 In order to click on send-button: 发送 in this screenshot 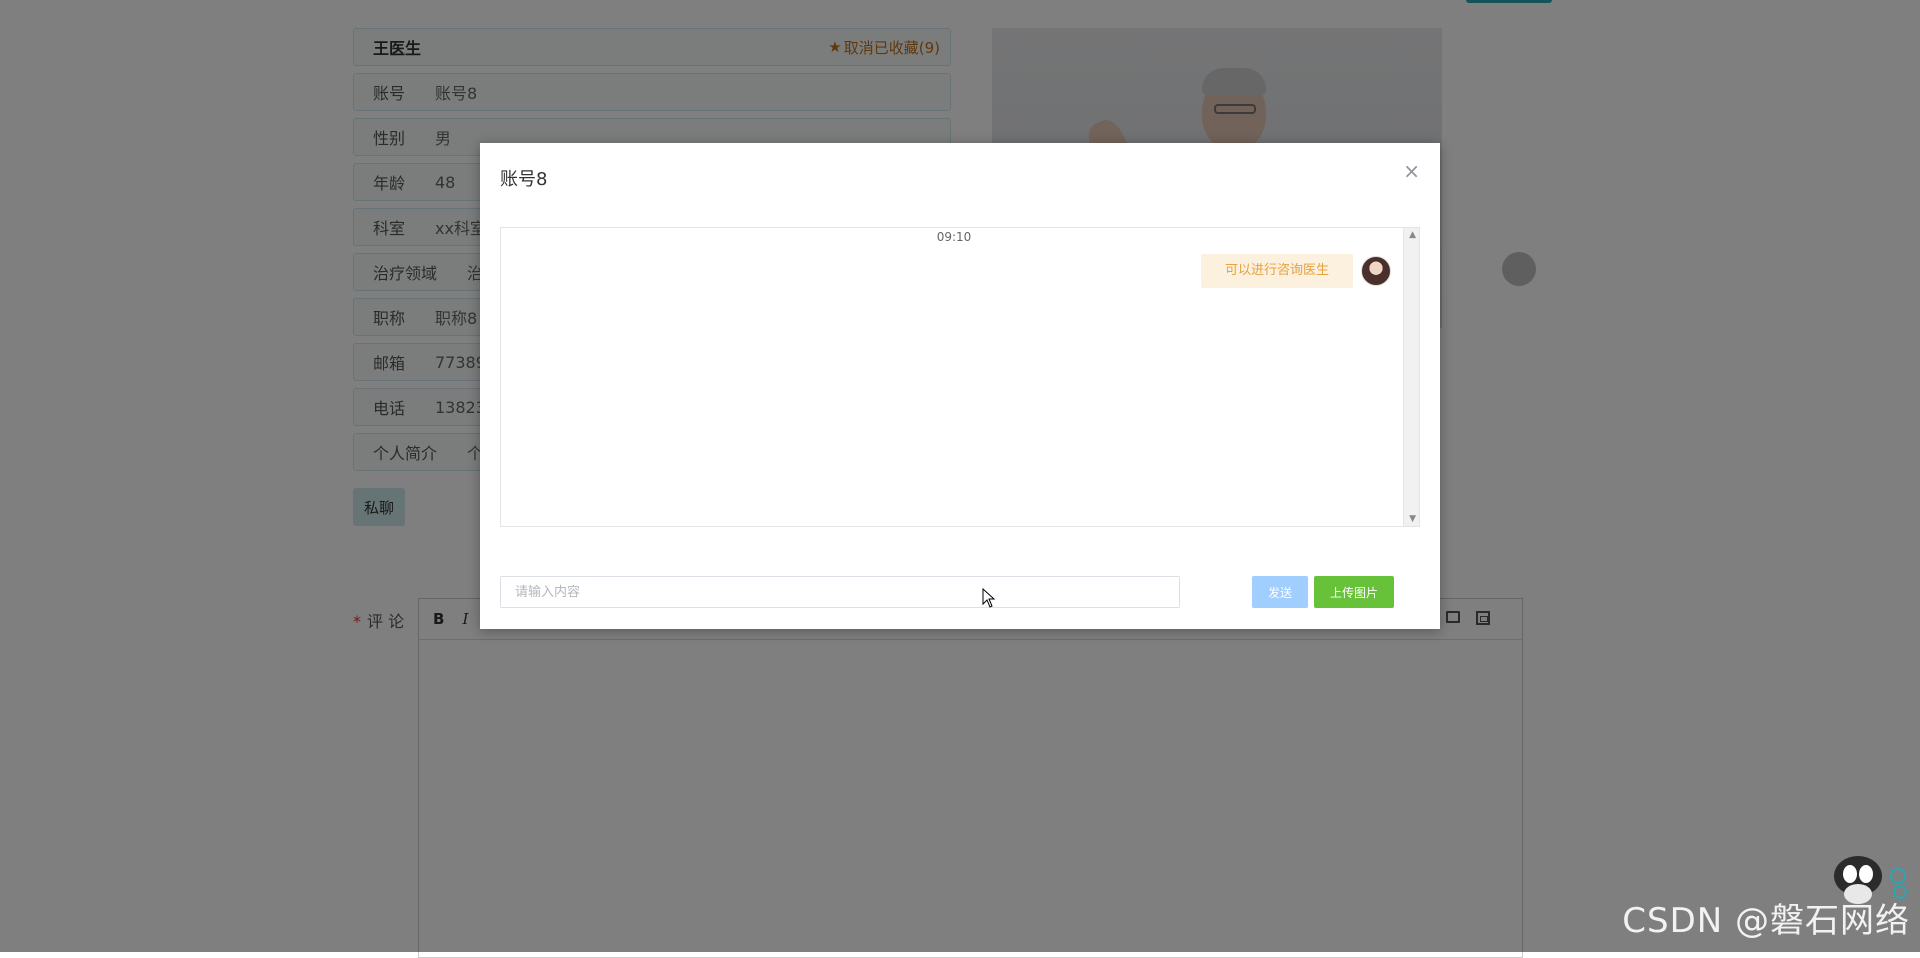, I will do `click(1280, 592)`.